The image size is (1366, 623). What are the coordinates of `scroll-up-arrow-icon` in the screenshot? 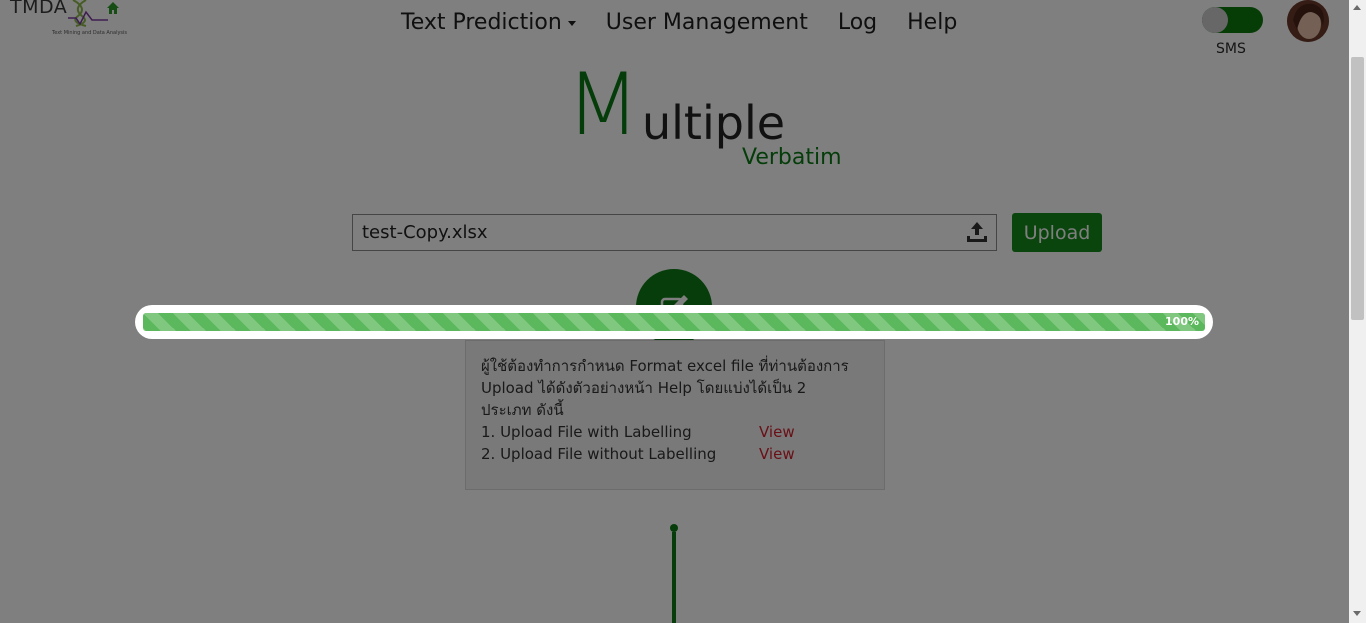 It's located at (1357, 7).